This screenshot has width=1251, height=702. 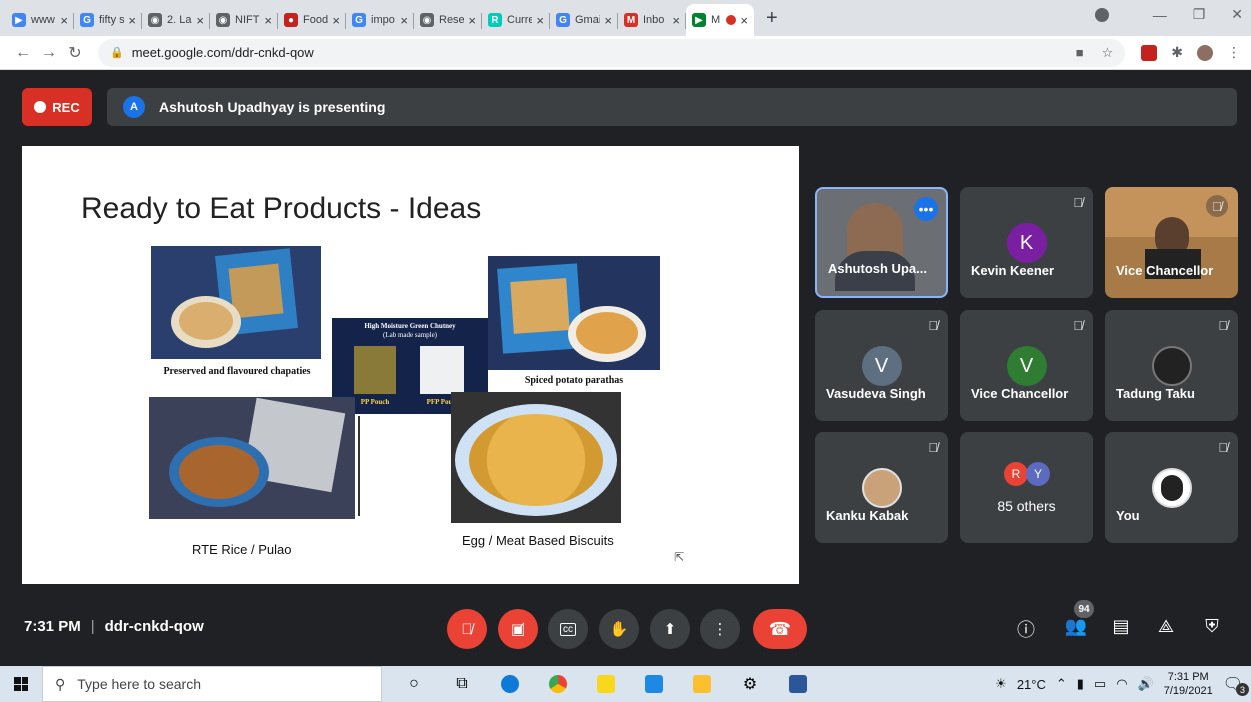 What do you see at coordinates (568, 629) in the screenshot?
I see `captions-button: cc` at bounding box center [568, 629].